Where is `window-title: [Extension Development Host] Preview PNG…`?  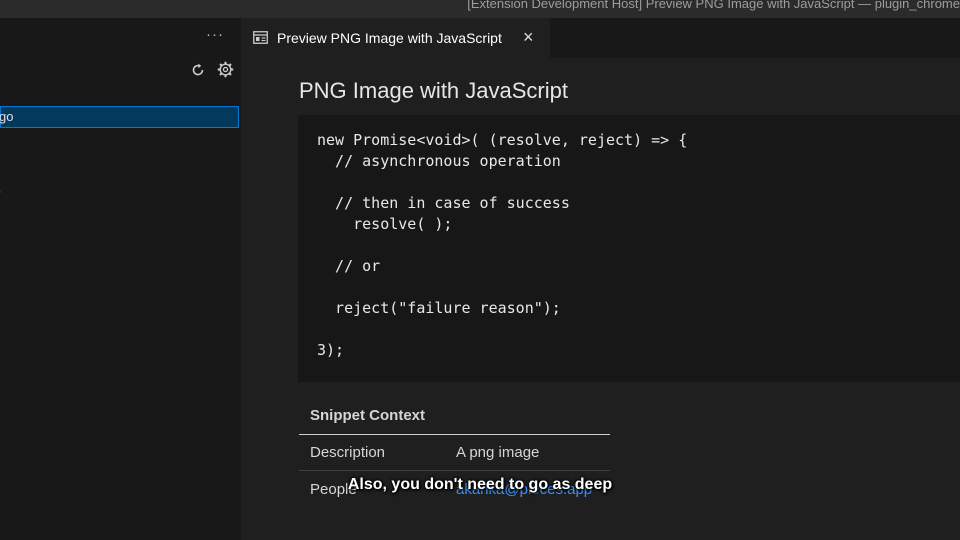 window-title: [Extension Development Host] Preview PNG… is located at coordinates (713, 5).